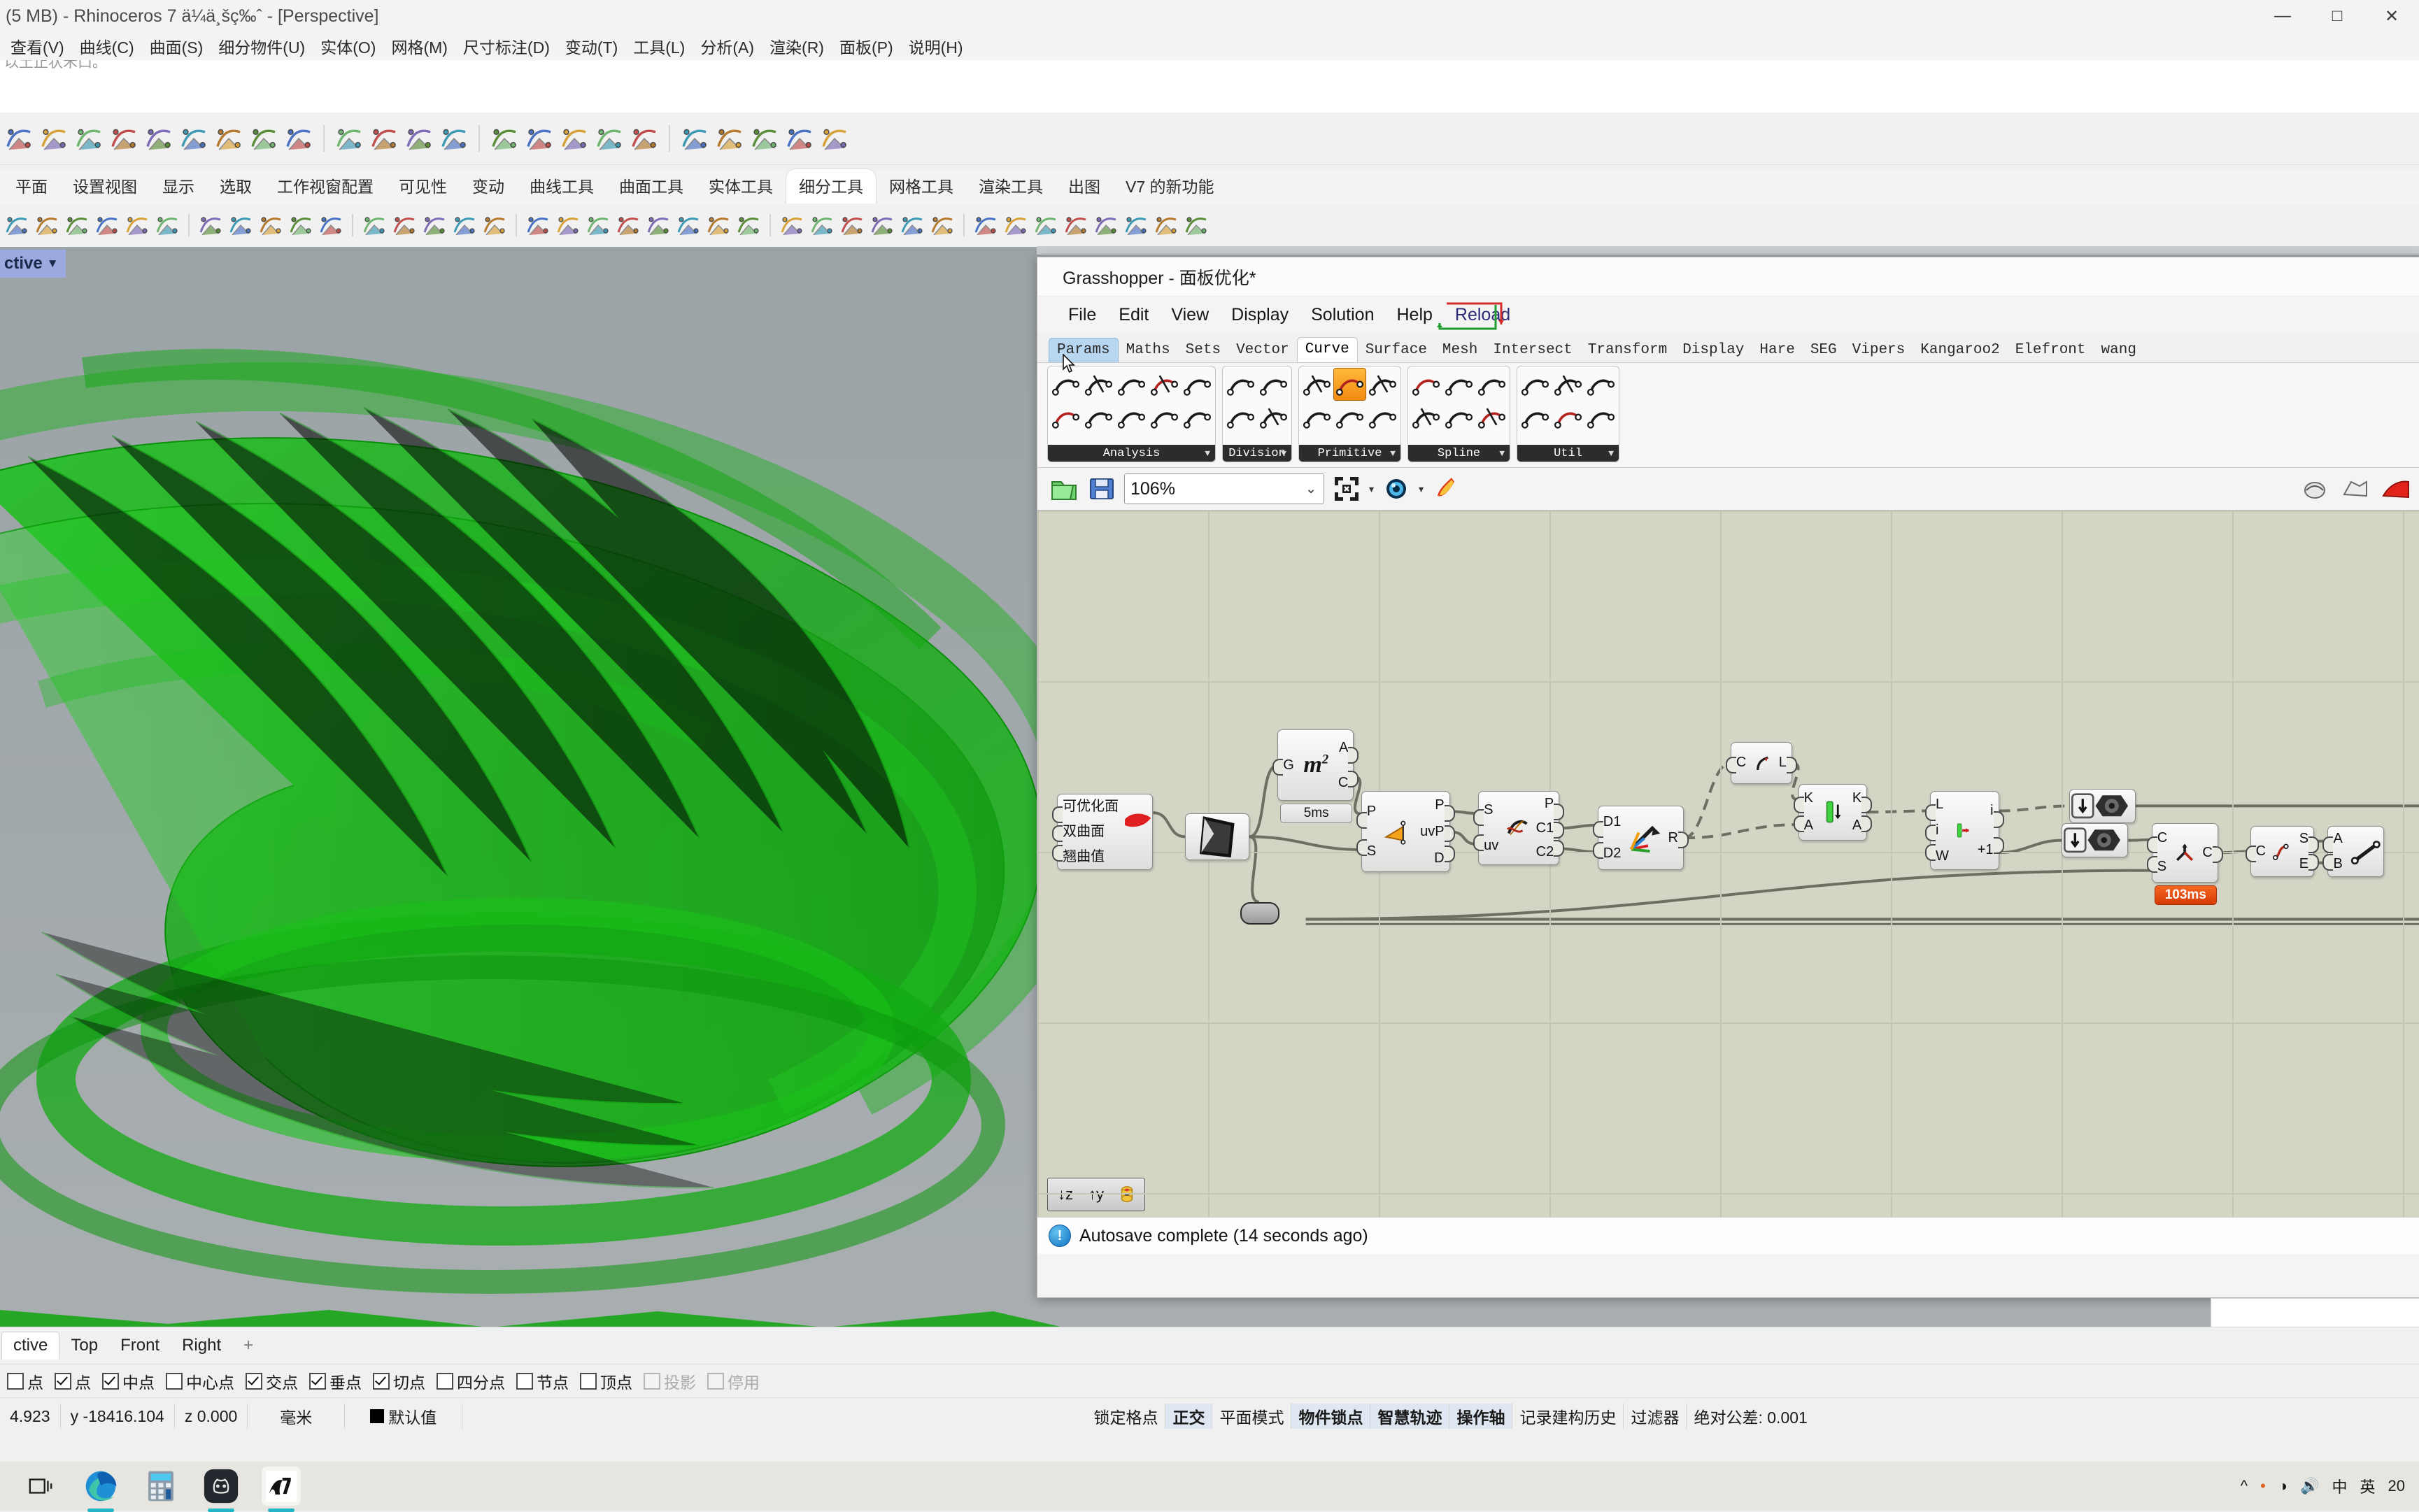 This screenshot has width=2419, height=1512. Describe the element at coordinates (38, 46) in the screenshot. I see `menu-item-view: 查看(V)` at that location.